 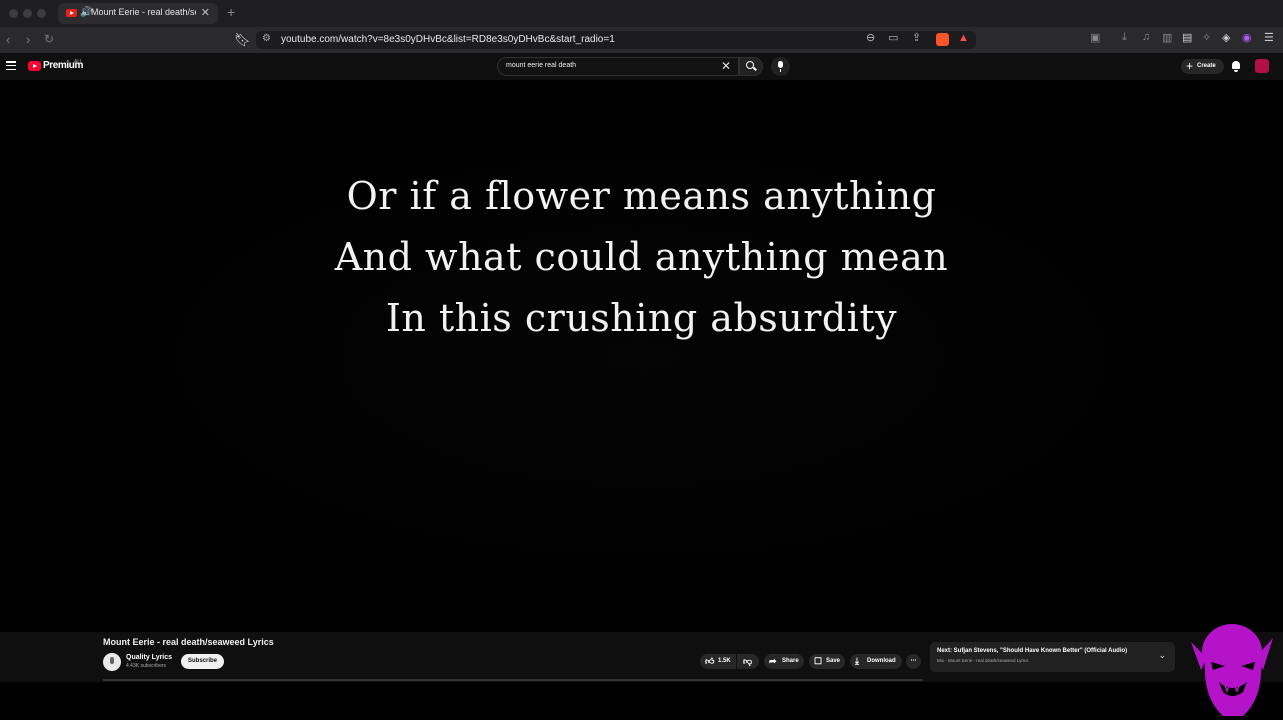 What do you see at coordinates (641, 318) in the screenshot?
I see `lyric-line: In this crushing absurdity` at bounding box center [641, 318].